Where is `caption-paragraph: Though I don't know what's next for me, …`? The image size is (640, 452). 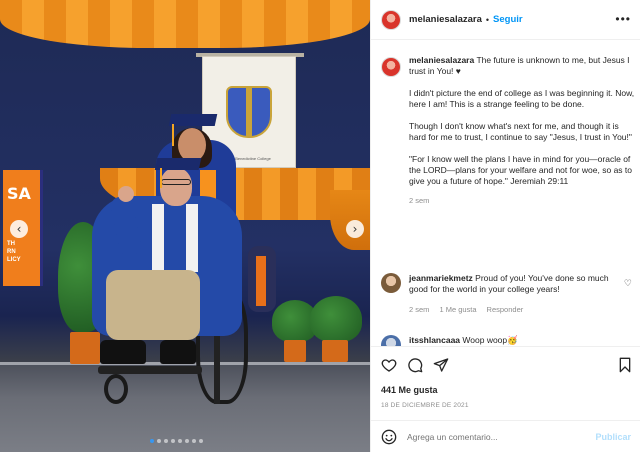 caption-paragraph: Though I don't know what's next for me, … is located at coordinates (520, 131).